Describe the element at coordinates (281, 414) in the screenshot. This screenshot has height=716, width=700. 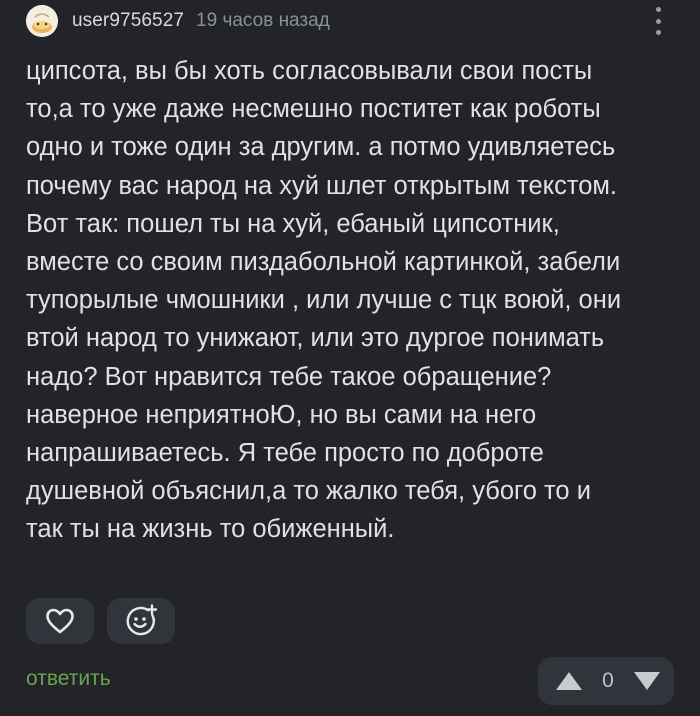
I see `comment-line: наверное неприятноЮ, но вы сами на него` at that location.